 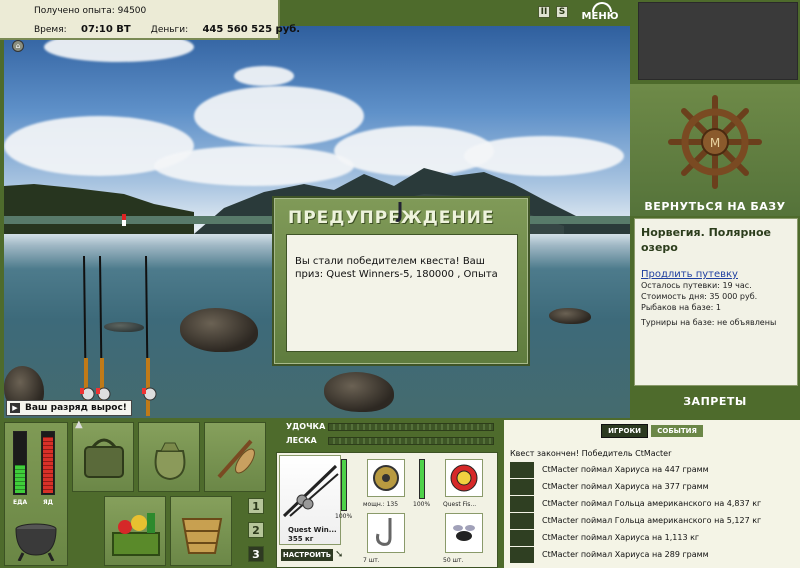 What do you see at coordinates (256, 506) in the screenshot?
I see `inventory-page-1: 1` at bounding box center [256, 506].